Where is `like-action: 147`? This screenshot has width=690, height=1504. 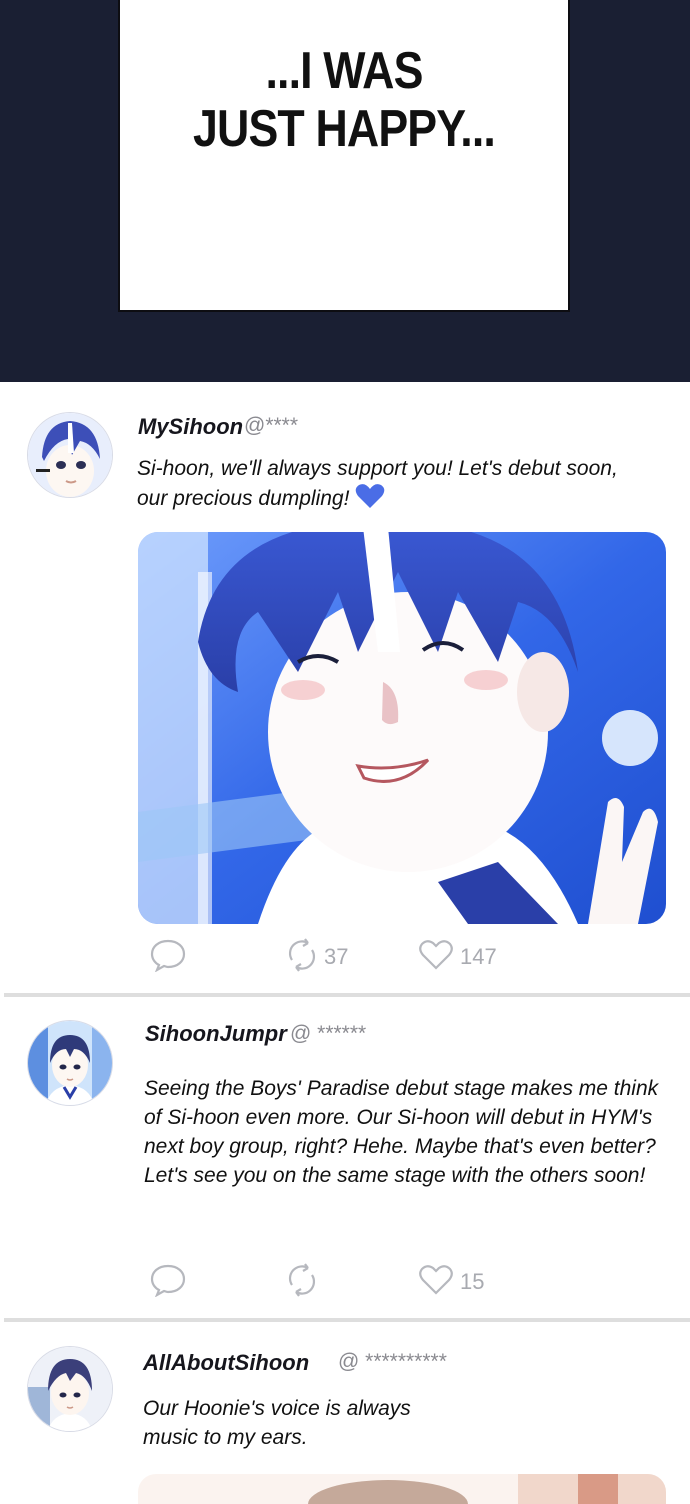
like-action: 147 is located at coordinates (457, 957).